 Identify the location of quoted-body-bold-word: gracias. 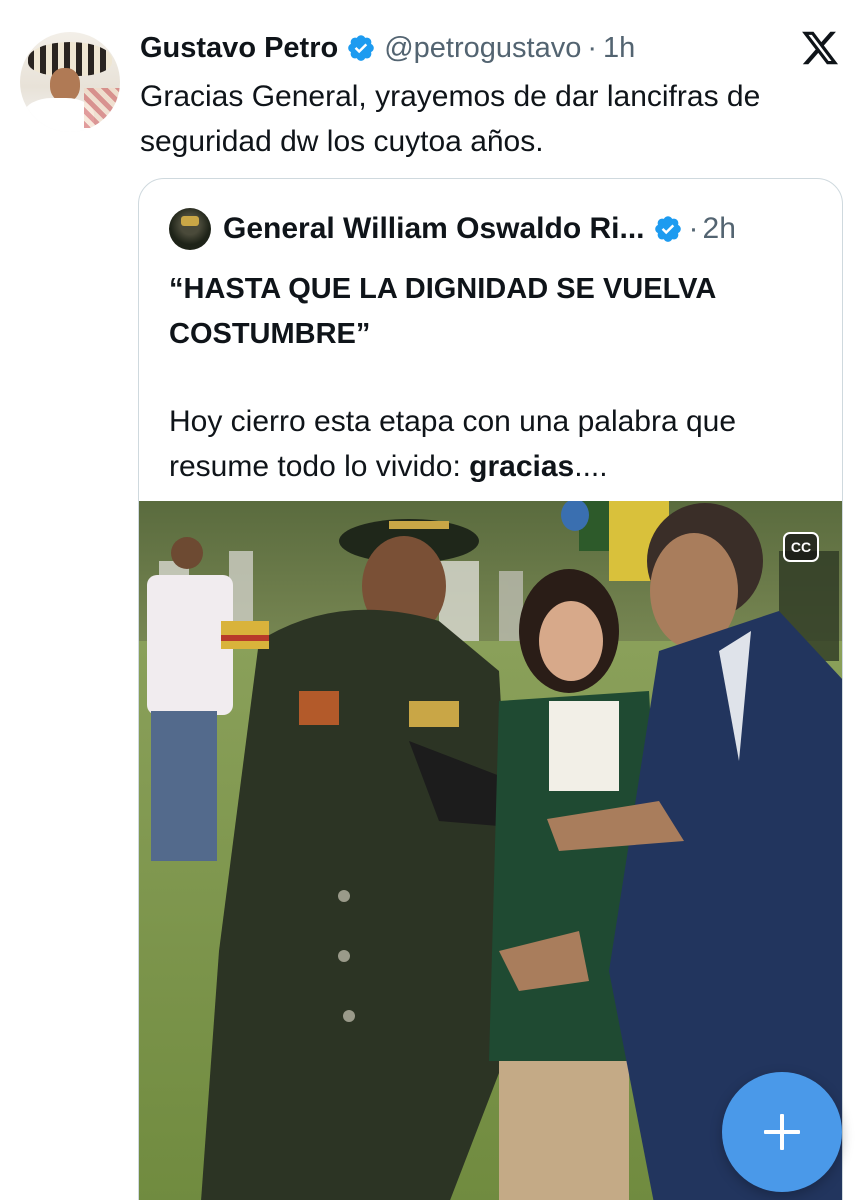
(522, 466).